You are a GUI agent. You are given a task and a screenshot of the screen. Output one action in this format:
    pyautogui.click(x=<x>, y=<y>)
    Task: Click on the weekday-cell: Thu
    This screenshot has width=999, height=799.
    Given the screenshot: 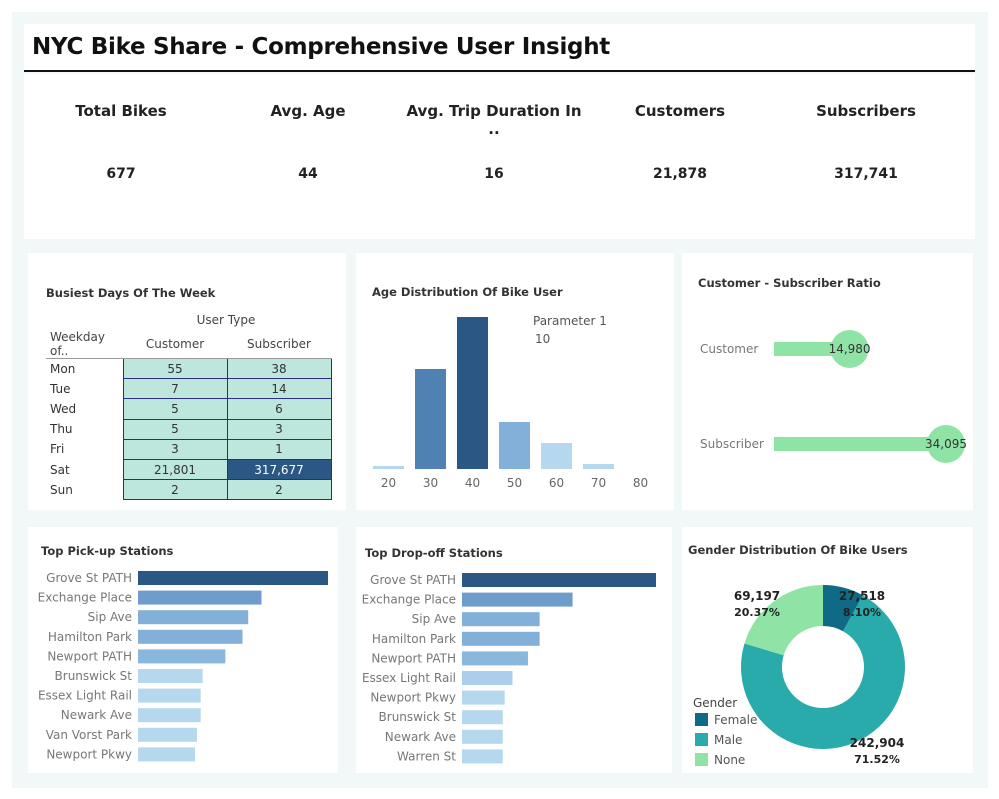 What is the action you would take?
    pyautogui.click(x=61, y=429)
    